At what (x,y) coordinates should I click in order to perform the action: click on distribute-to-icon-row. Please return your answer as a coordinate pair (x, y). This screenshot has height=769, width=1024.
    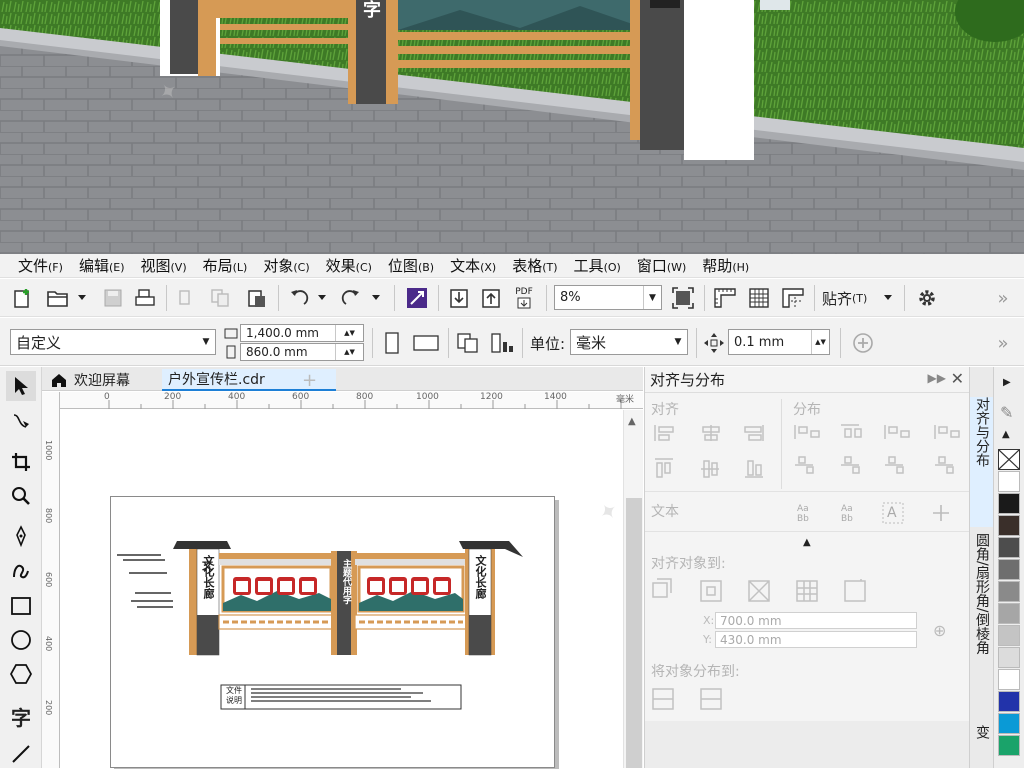
    Looking at the image, I should click on (807, 700).